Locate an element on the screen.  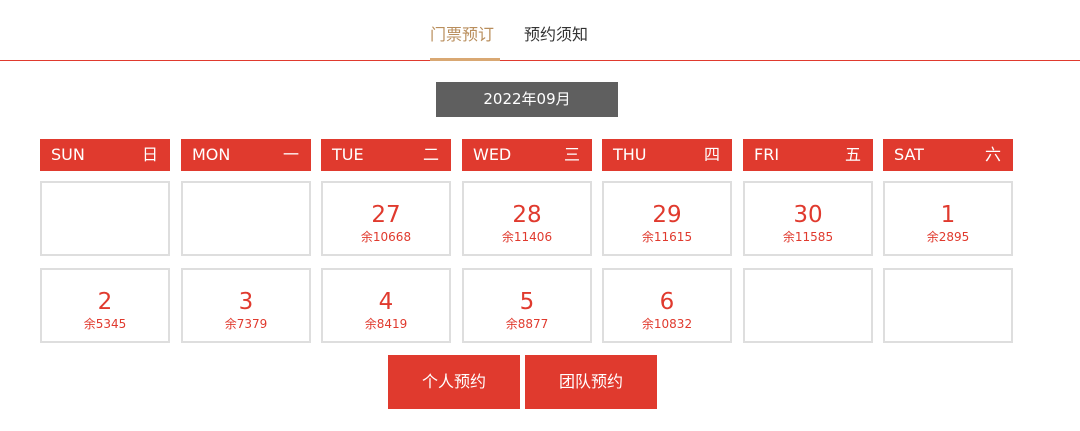
calendar-day-cell: 28 余11406 is located at coordinates (527, 218).